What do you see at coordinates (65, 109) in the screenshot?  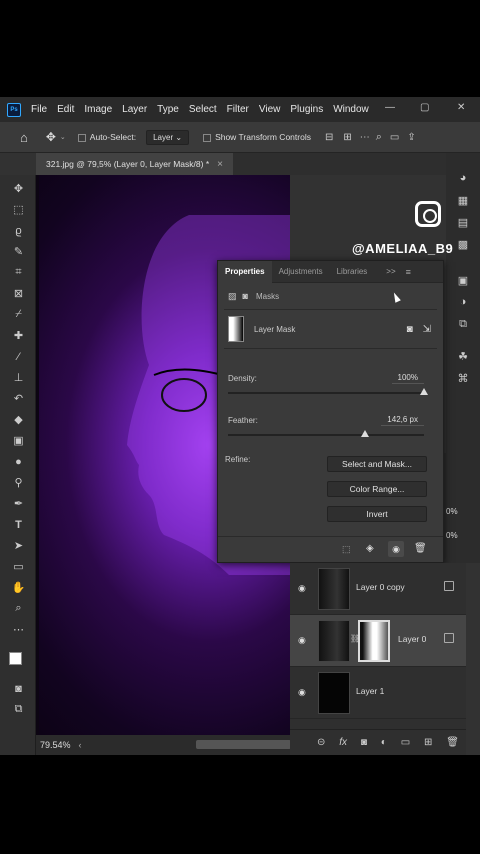 I see `menu-edit: Edit` at bounding box center [65, 109].